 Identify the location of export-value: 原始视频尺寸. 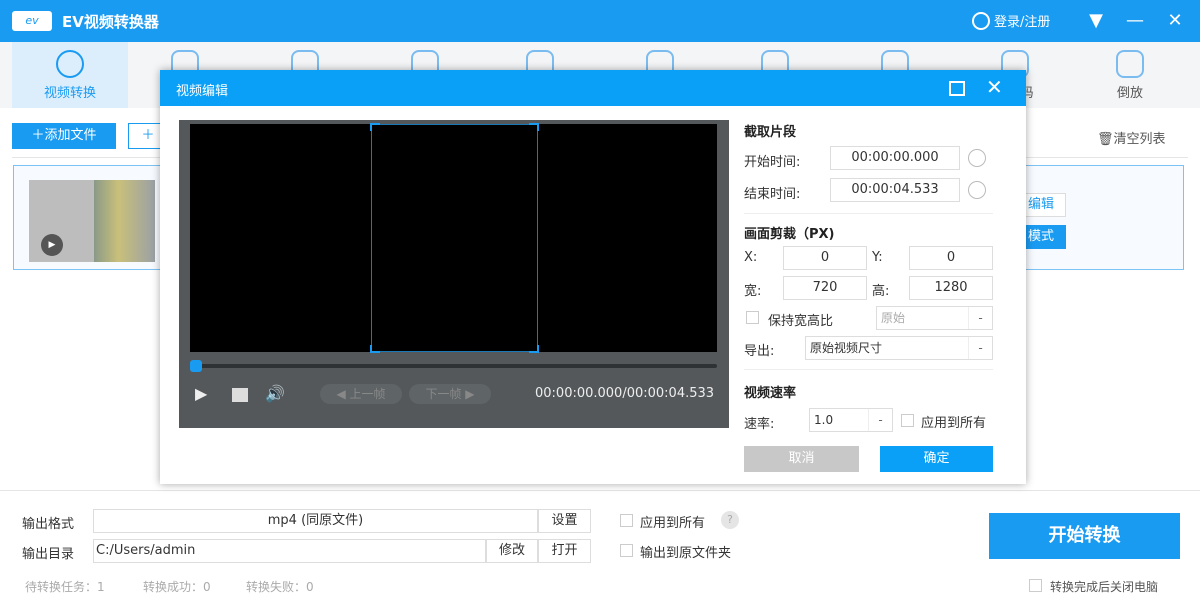
(846, 348).